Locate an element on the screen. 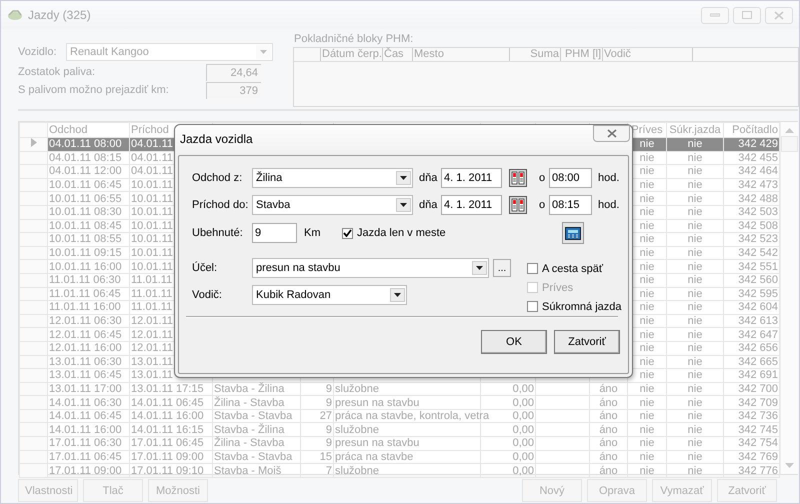  table-cell: Stavba - Žilina is located at coordinates (249, 388).